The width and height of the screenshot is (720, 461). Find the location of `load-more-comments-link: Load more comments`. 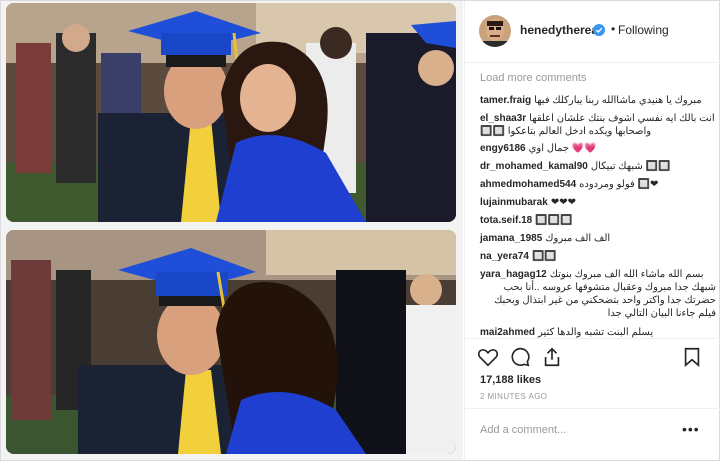

load-more-comments-link: Load more comments is located at coordinates (533, 78).